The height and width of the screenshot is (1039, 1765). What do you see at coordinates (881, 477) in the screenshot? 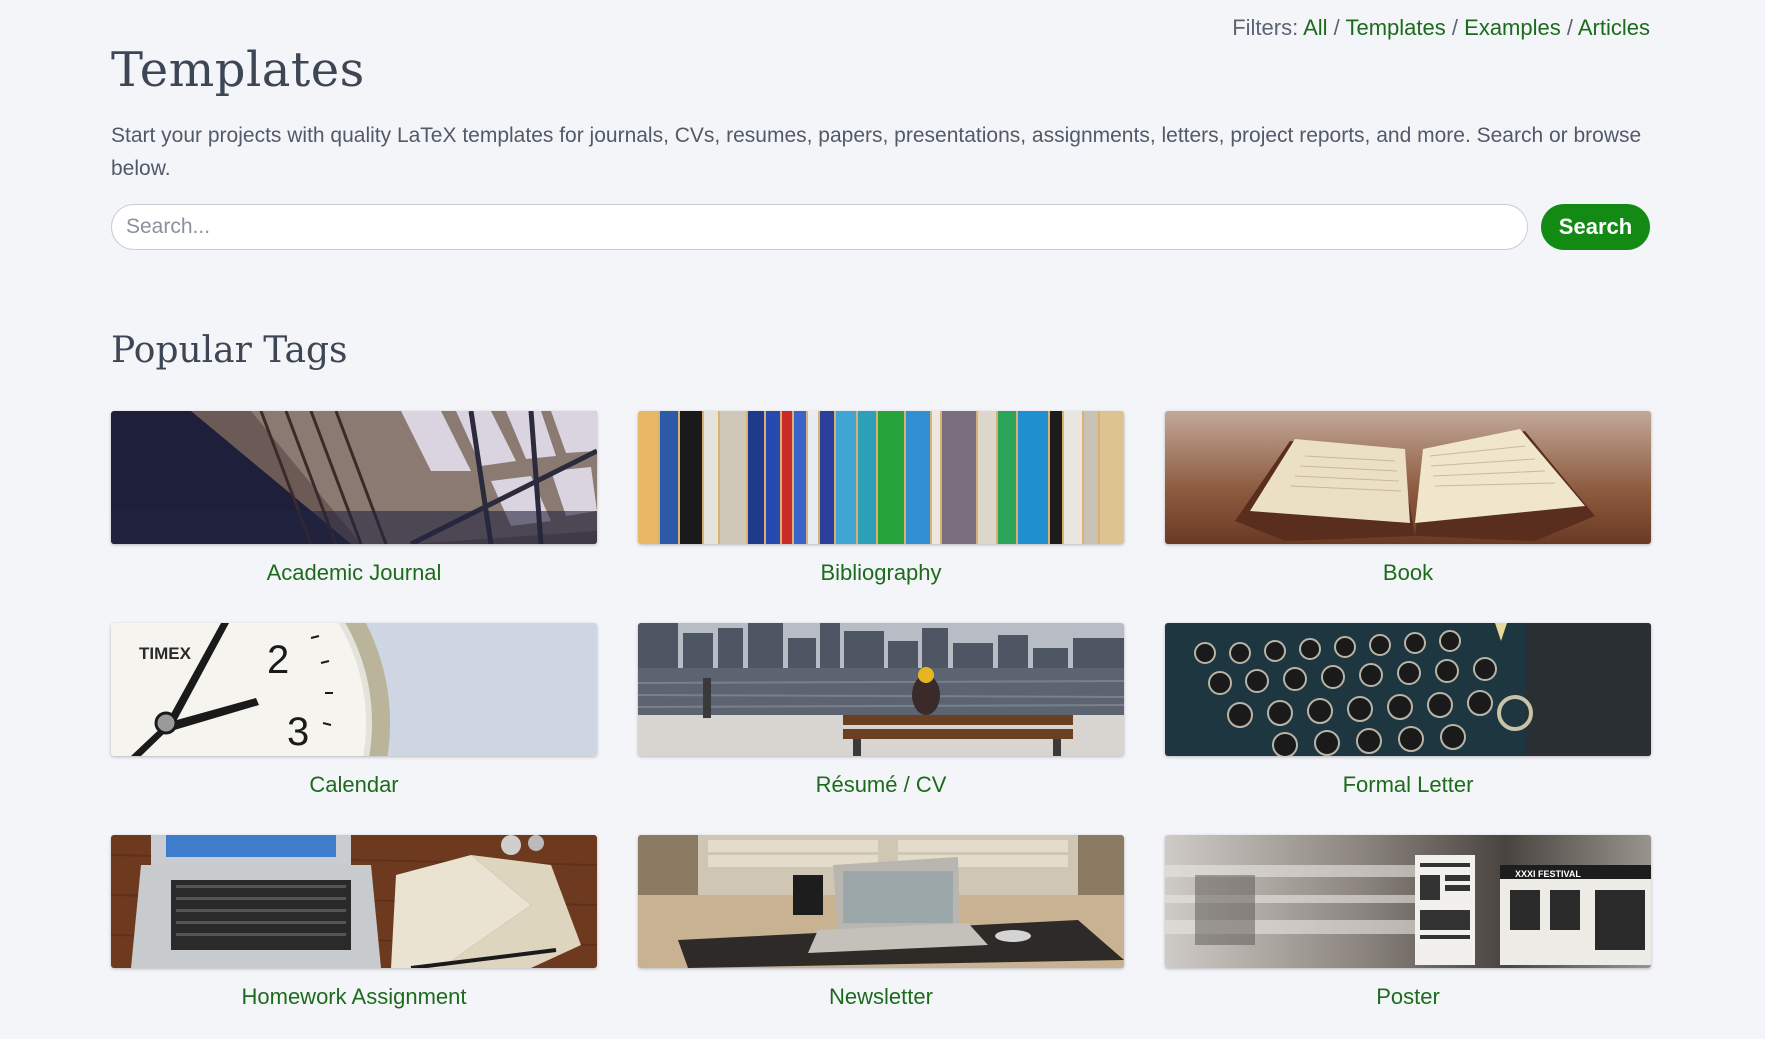
I see `book-spines-image` at bounding box center [881, 477].